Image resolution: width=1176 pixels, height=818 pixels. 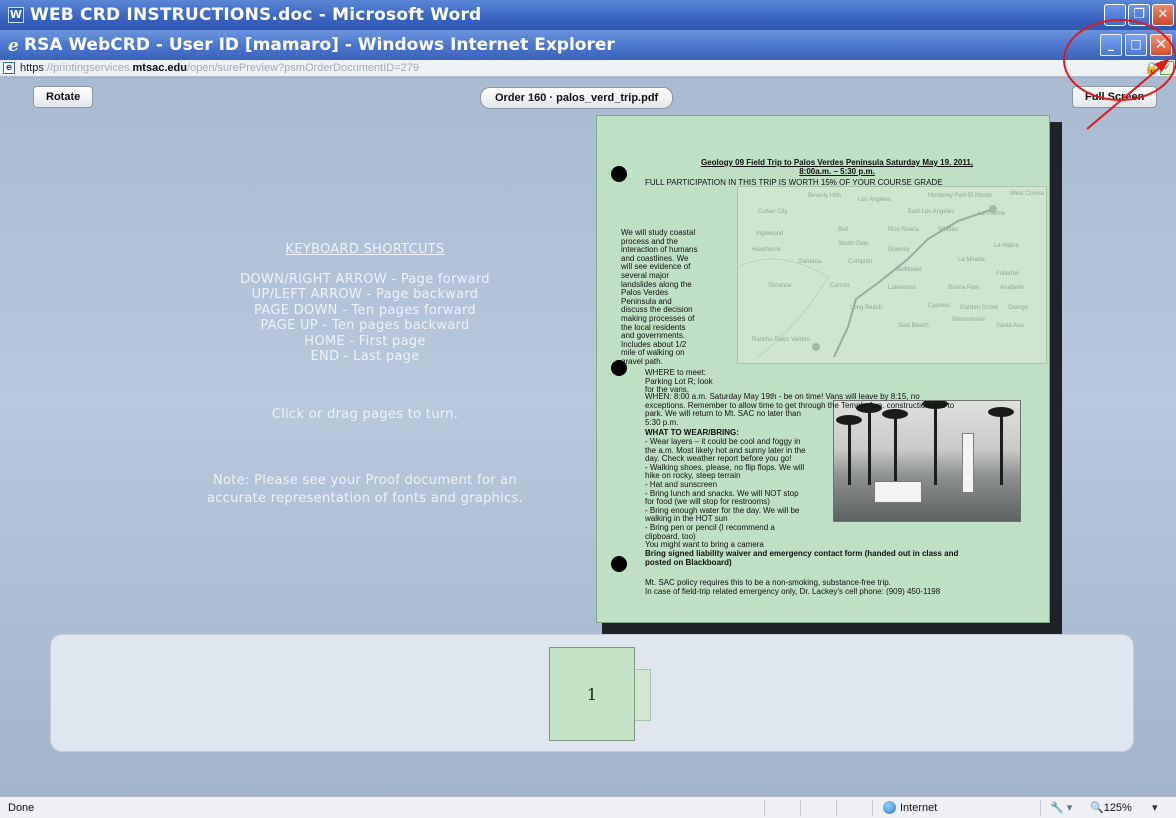 I want to click on map-place-label: Hawthorne, so click(x=767, y=250).